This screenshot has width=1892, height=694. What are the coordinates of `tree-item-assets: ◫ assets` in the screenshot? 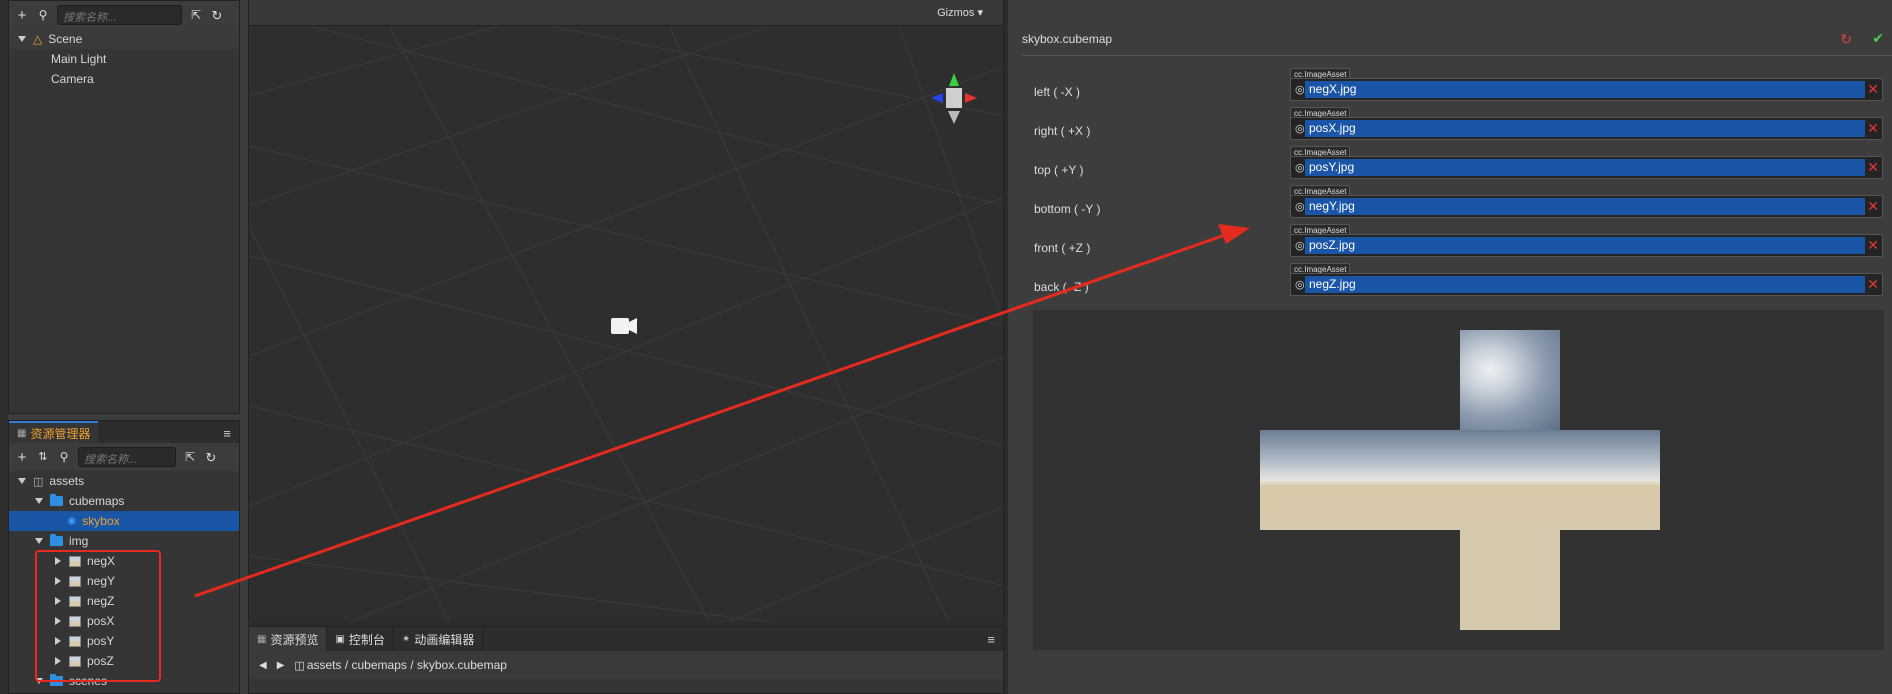 It's located at (124, 481).